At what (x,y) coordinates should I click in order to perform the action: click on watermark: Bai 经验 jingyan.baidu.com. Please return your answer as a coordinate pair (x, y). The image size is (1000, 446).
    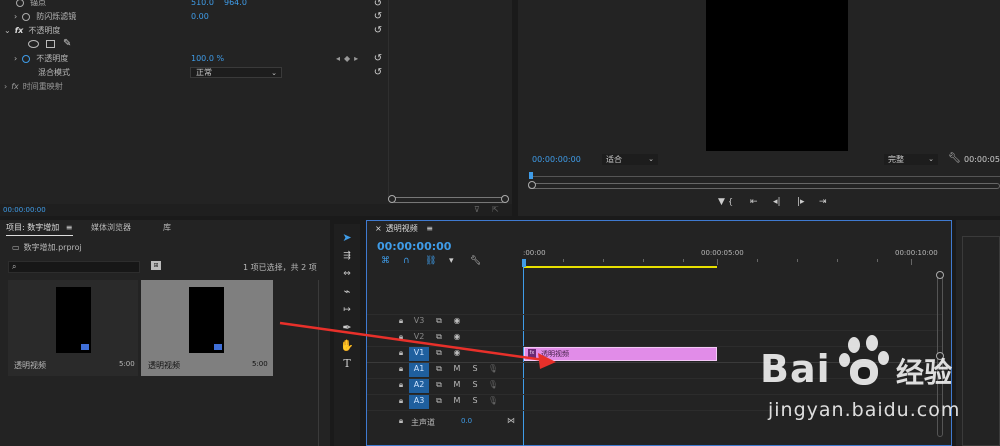
    Looking at the image, I should click on (880, 385).